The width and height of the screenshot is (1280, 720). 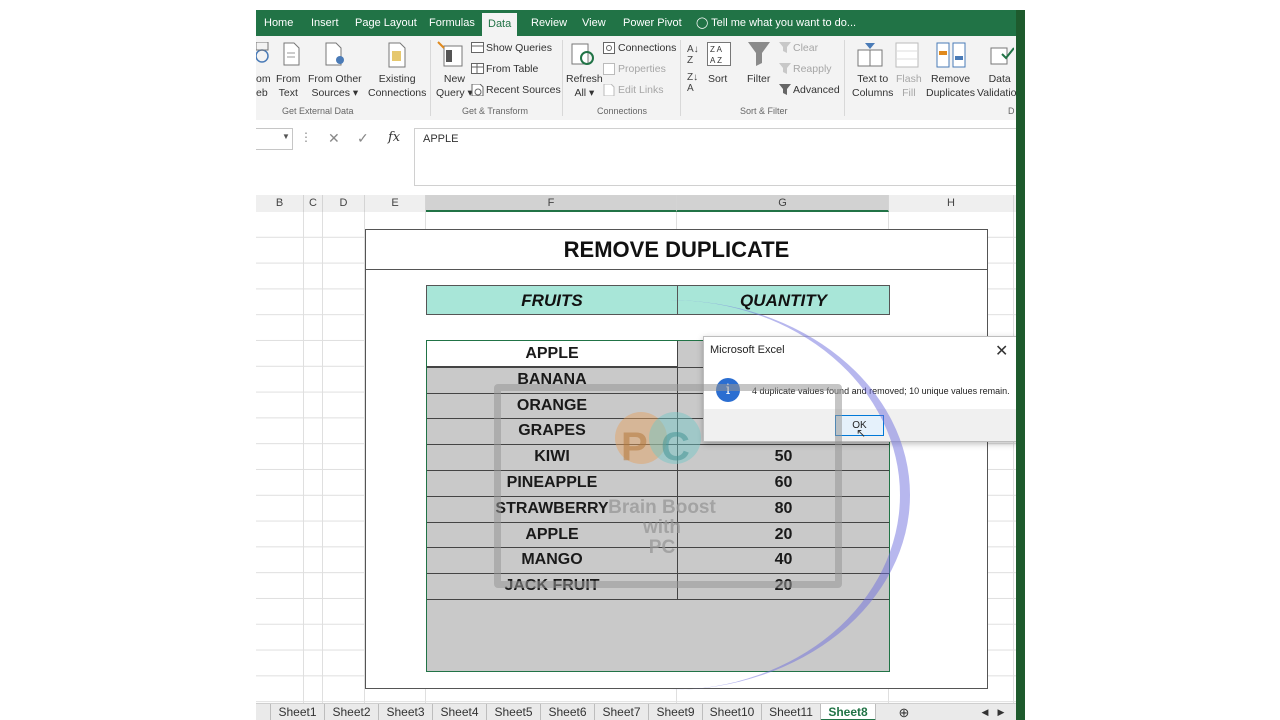 What do you see at coordinates (951, 203) in the screenshot?
I see `col-header-h: H` at bounding box center [951, 203].